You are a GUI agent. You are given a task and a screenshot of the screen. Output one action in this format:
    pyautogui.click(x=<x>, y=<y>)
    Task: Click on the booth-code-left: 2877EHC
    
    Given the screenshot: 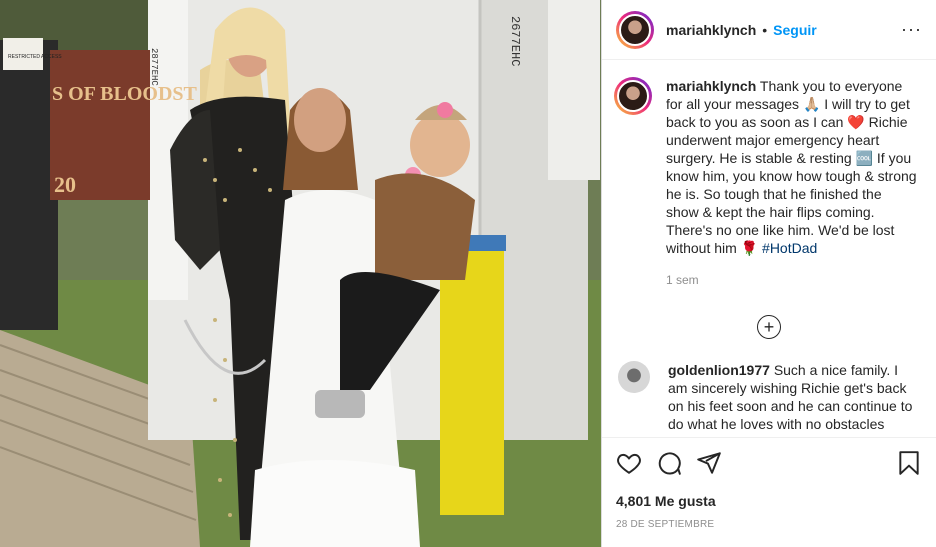 What is the action you would take?
    pyautogui.click(x=154, y=67)
    